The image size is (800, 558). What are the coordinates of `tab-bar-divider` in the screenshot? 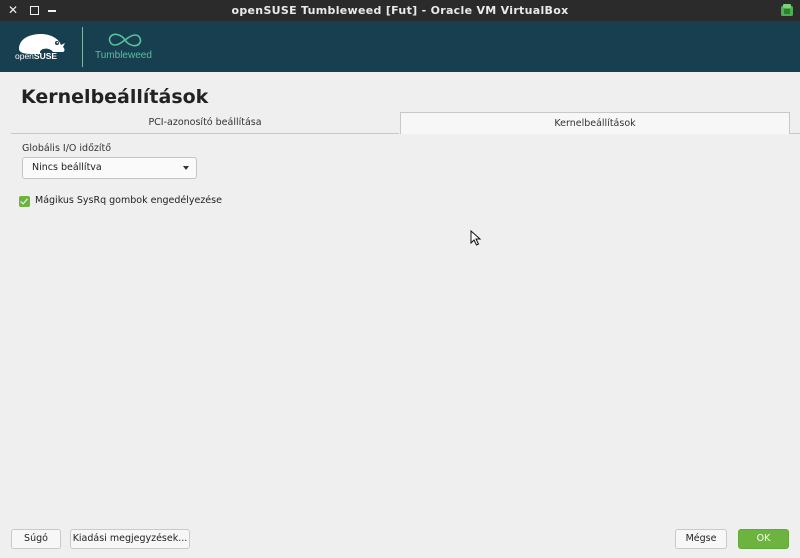 It's located at (795, 133).